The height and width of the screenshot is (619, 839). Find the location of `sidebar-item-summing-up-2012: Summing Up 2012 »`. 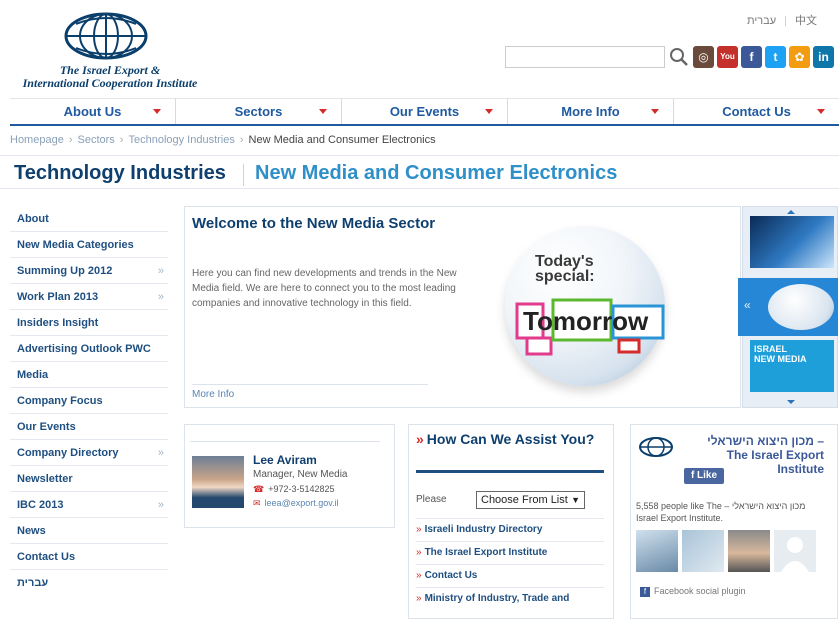

sidebar-item-summing-up-2012: Summing Up 2012 » is located at coordinates (89, 271).